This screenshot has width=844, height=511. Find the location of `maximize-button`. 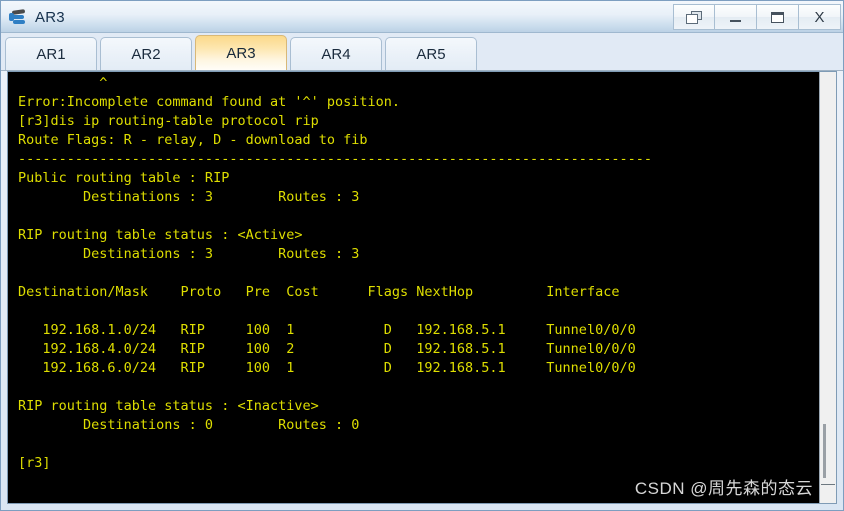

maximize-button is located at coordinates (778, 17).